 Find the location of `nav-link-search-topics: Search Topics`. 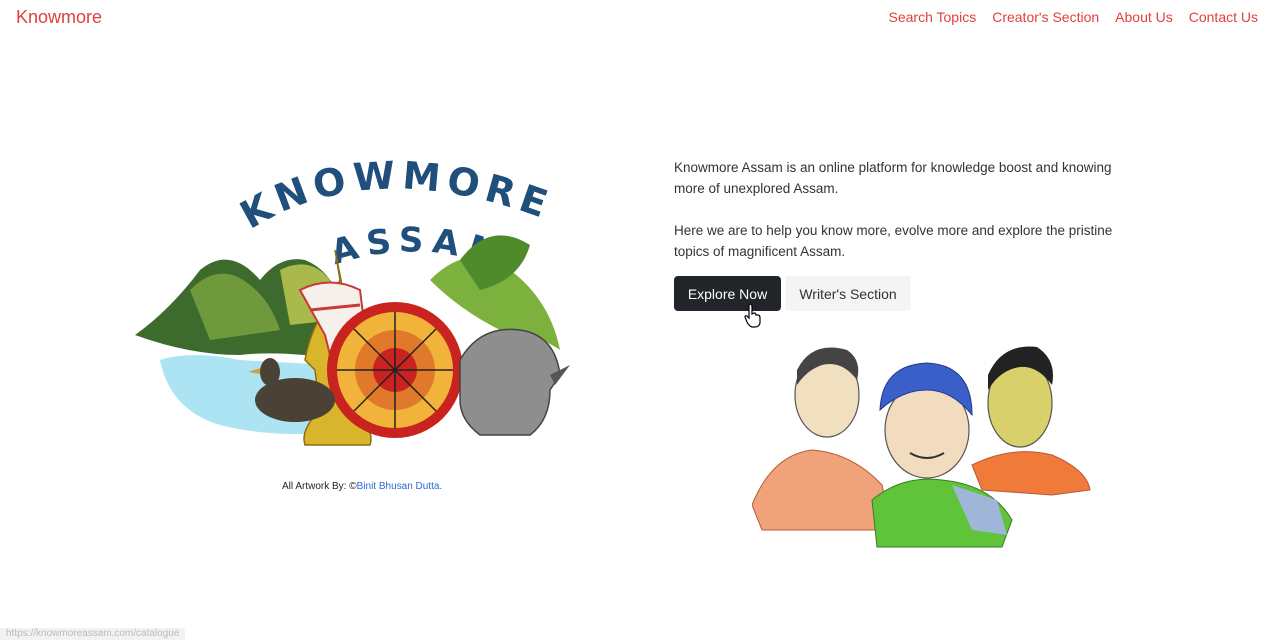

nav-link-search-topics: Search Topics is located at coordinates (933, 17).